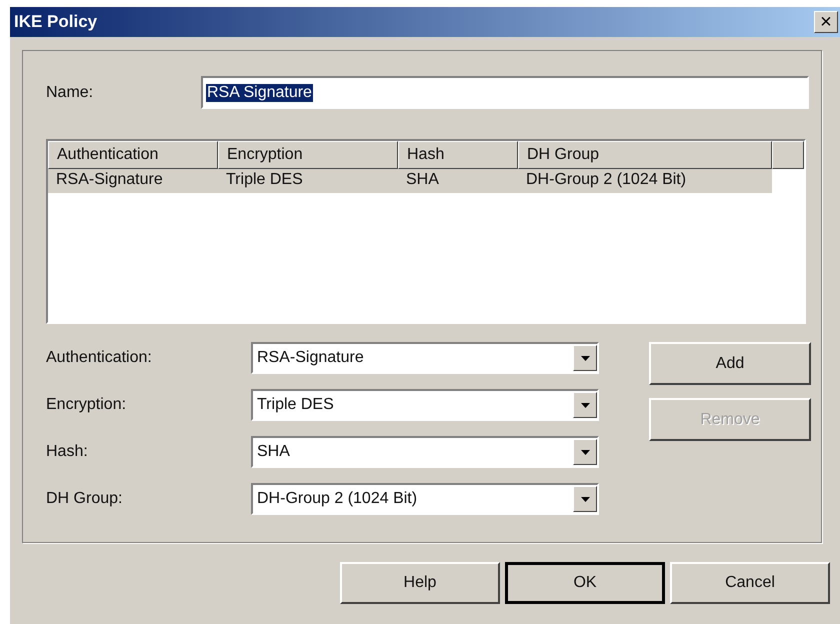 The width and height of the screenshot is (840, 624). Describe the element at coordinates (70, 93) in the screenshot. I see `field-label: Name:` at that location.